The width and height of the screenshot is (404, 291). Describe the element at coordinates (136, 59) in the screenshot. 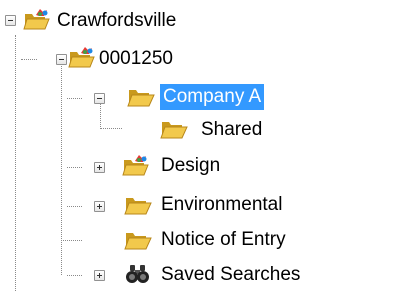

I see `tree-node-label: 0001250` at that location.